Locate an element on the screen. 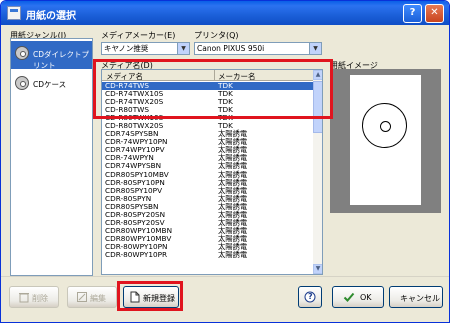 Image resolution: width=450 pixels, height=323 pixels. media-row-maker: 太陽誘電 is located at coordinates (233, 254).